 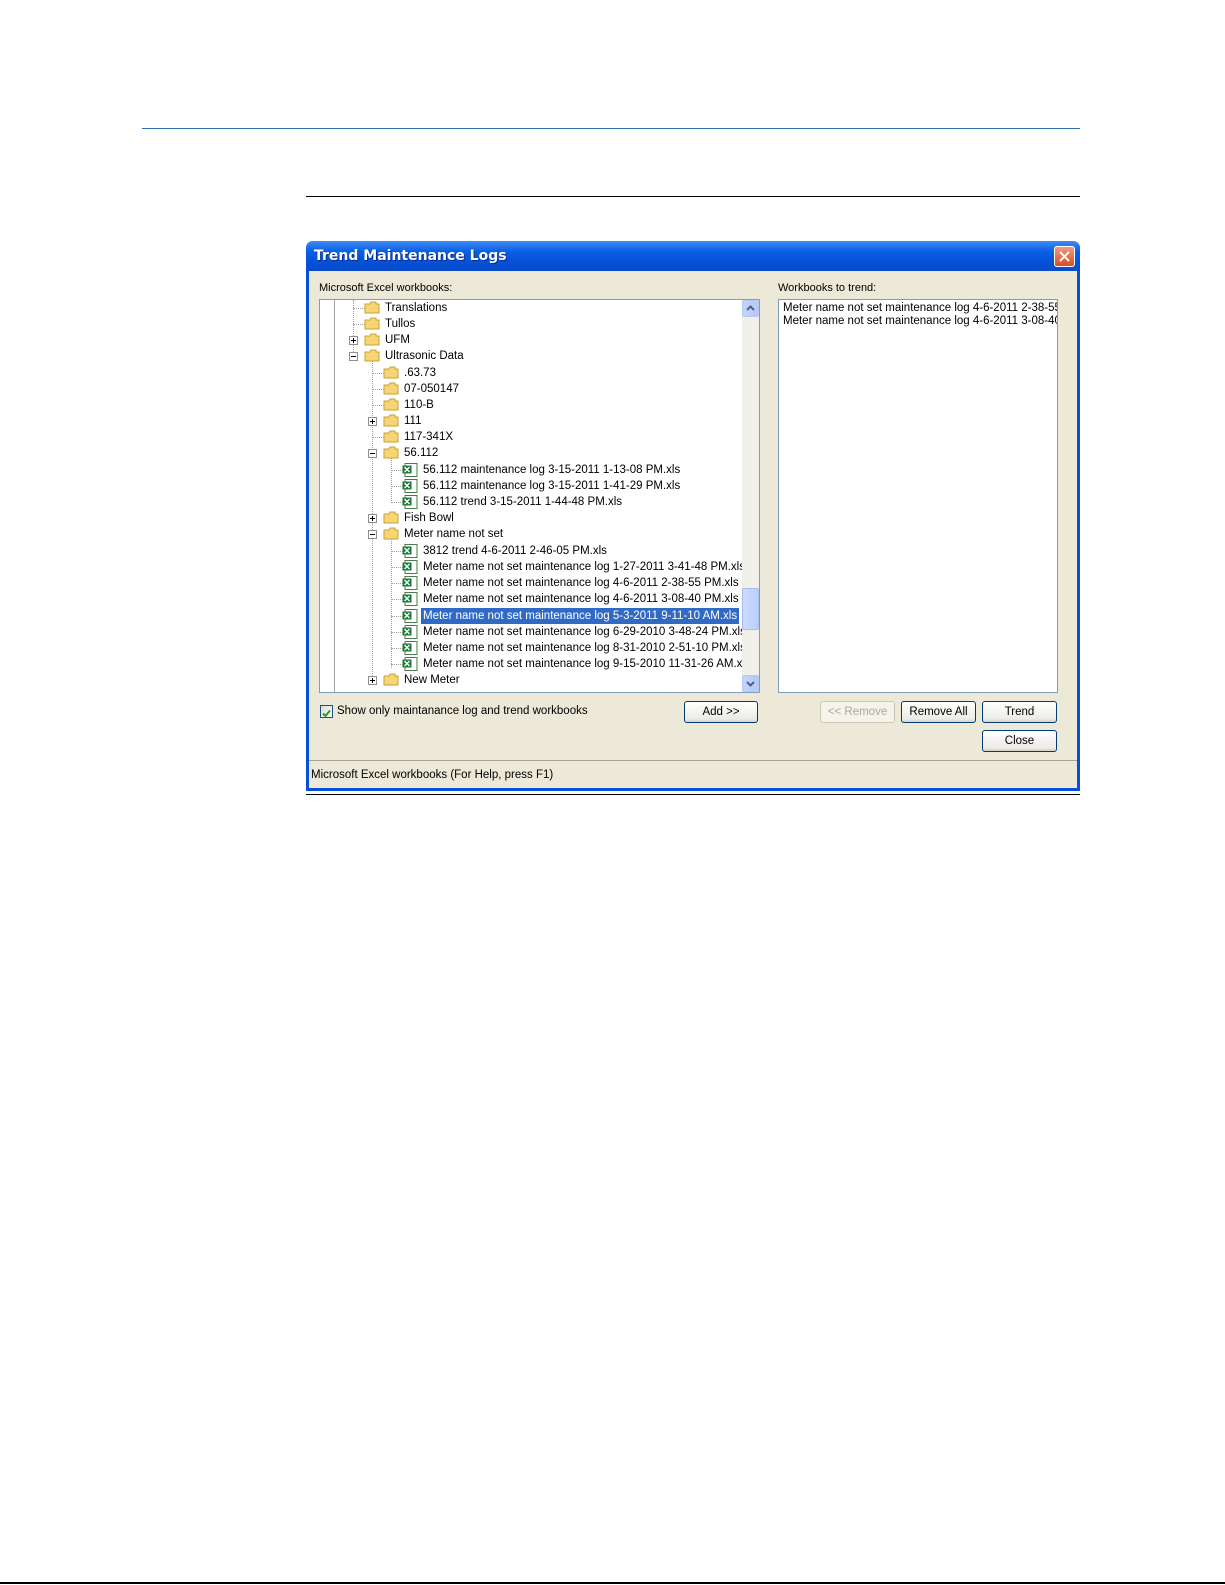 What do you see at coordinates (938, 712) in the screenshot?
I see `remove-all-button: Remove All` at bounding box center [938, 712].